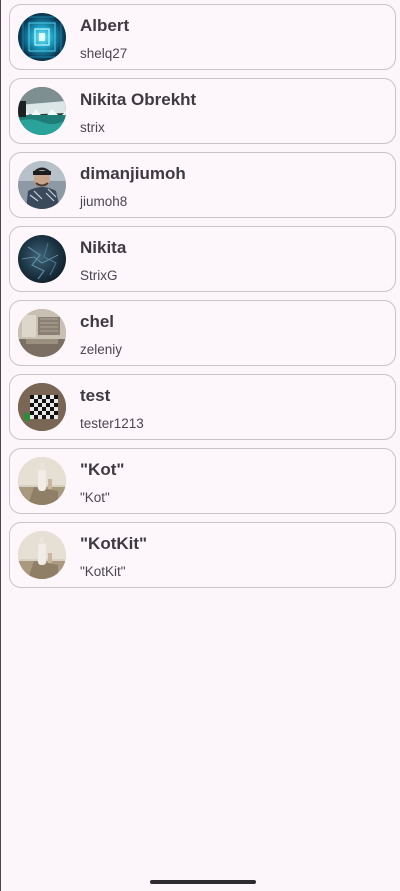  I want to click on chat-name: chel, so click(97, 321).